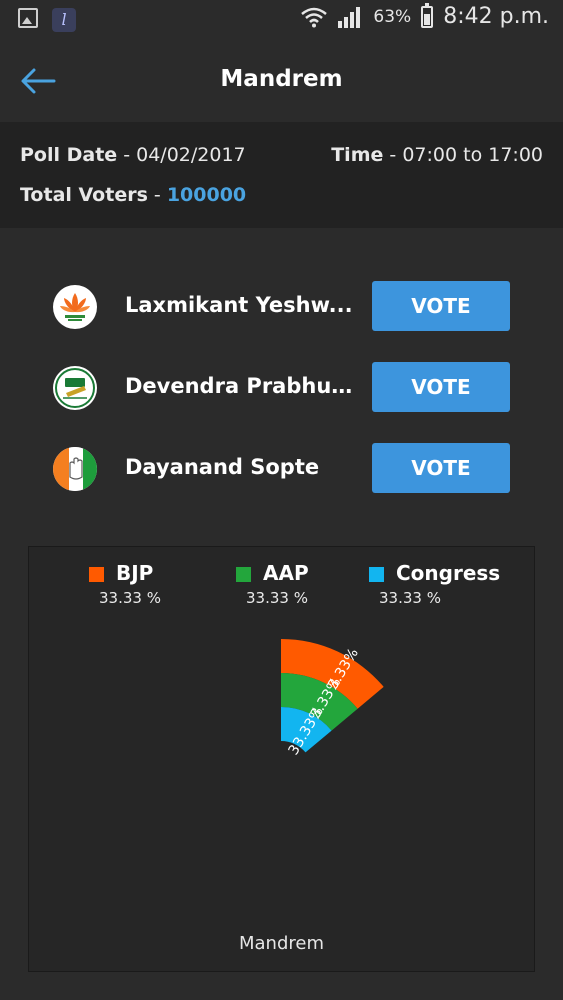  I want to click on congress-hand-icon, so click(75, 469).